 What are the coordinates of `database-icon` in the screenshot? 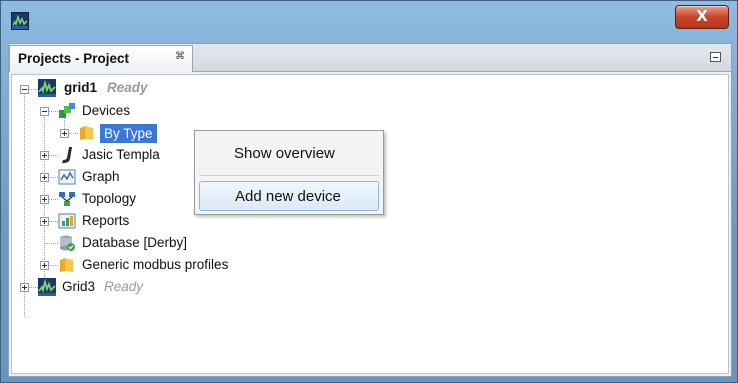 It's located at (67, 243).